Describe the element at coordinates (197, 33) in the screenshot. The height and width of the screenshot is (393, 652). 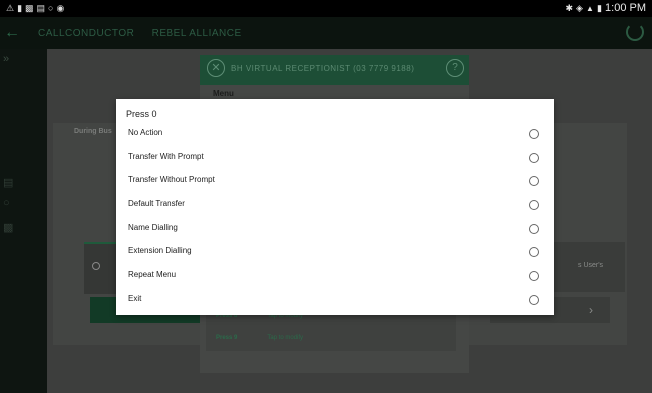
I see `breadcrumb-item: REBEL ALLIANCE` at that location.